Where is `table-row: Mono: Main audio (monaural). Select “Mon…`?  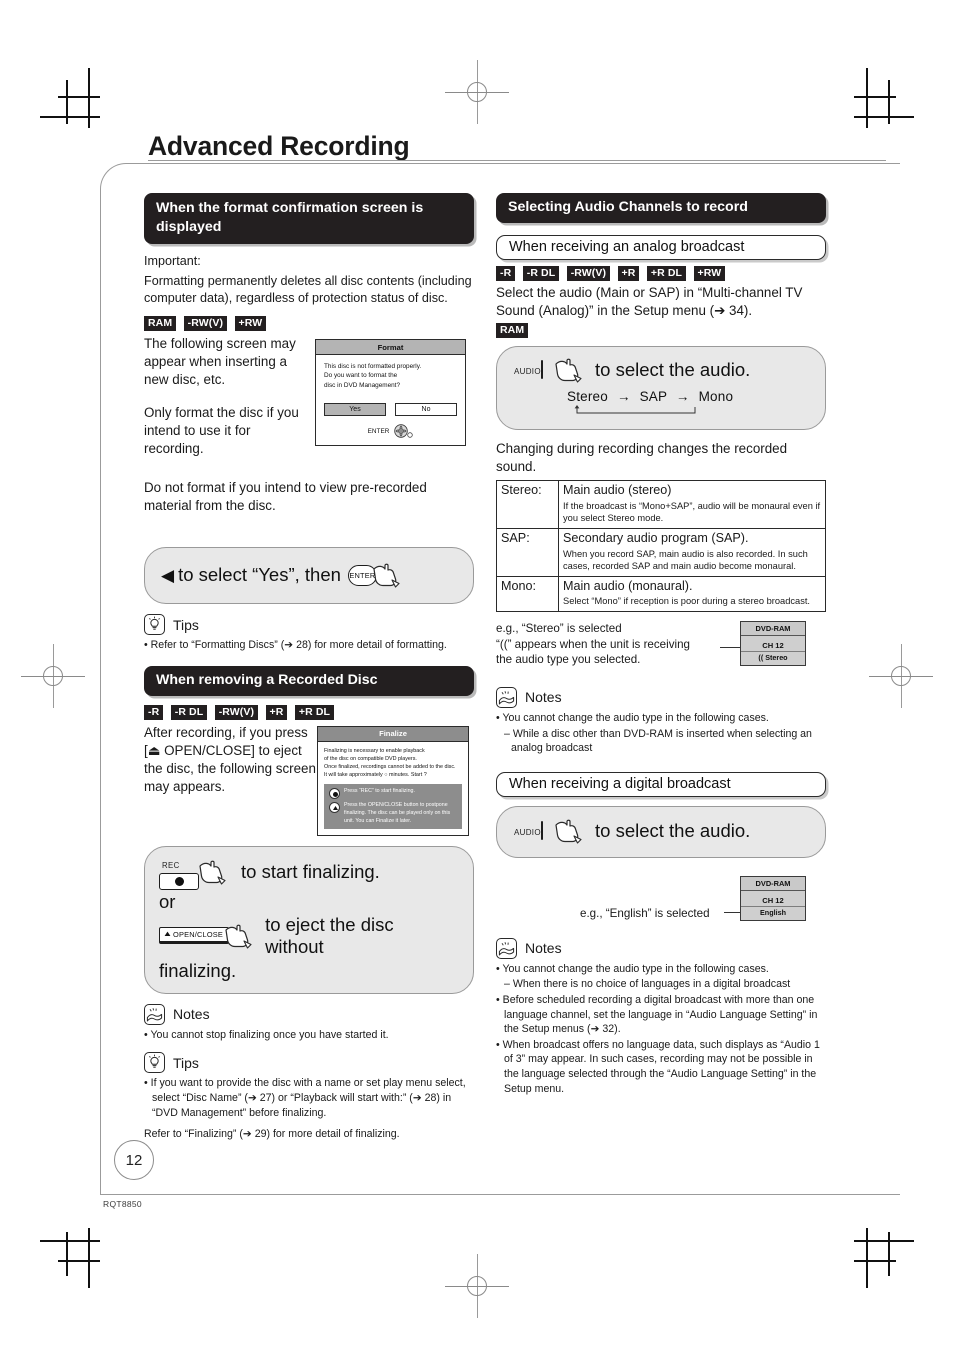
table-row: Mono: Main audio (monaural). Select “Mon… is located at coordinates (661, 593).